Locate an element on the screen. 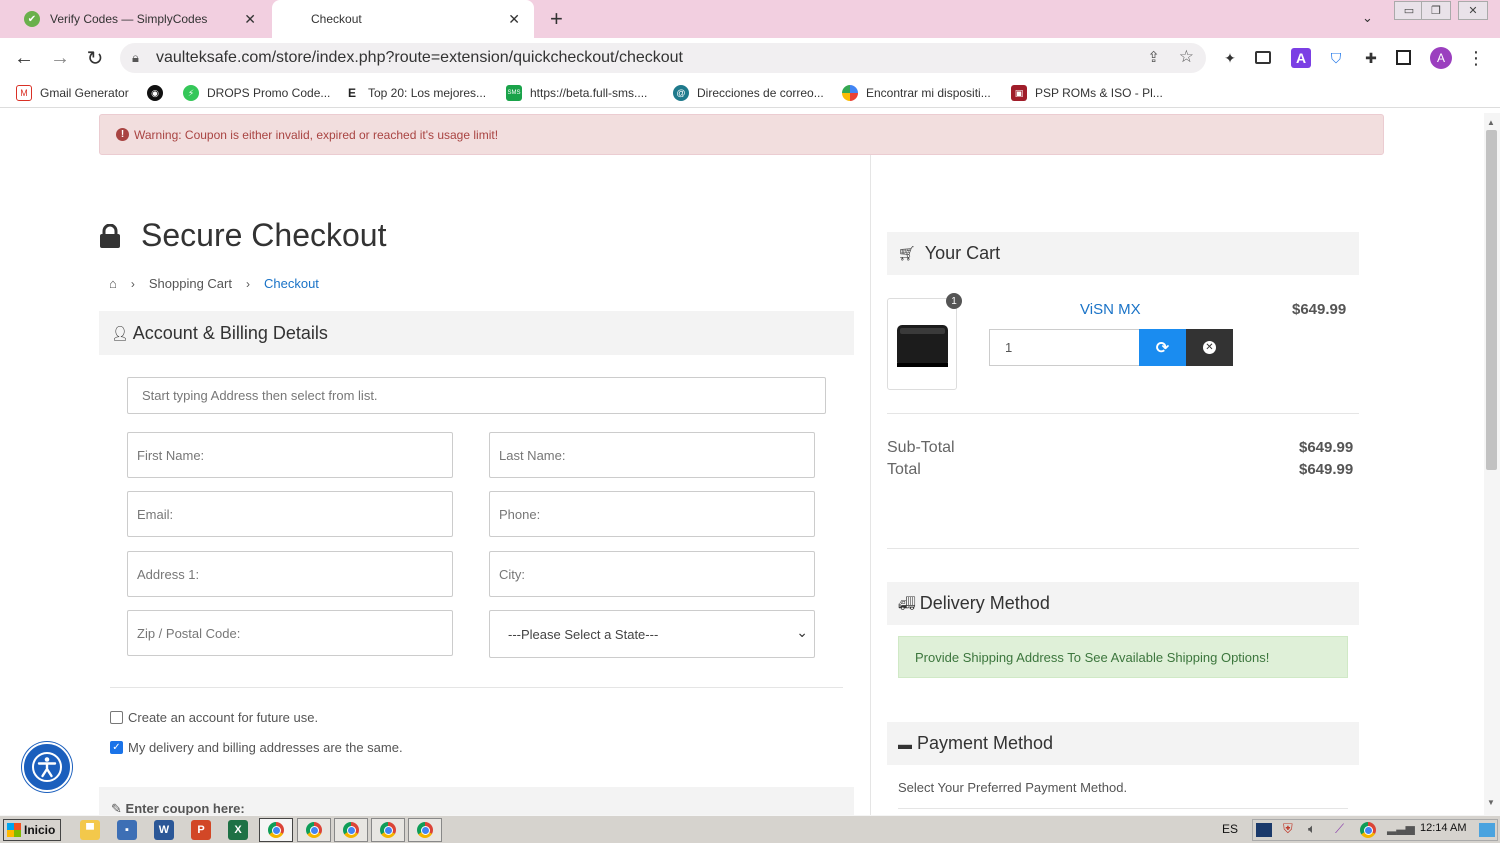 Image resolution: width=1500 pixels, height=843 pixels. shield-icon: ⛉ is located at coordinates (1336, 58).